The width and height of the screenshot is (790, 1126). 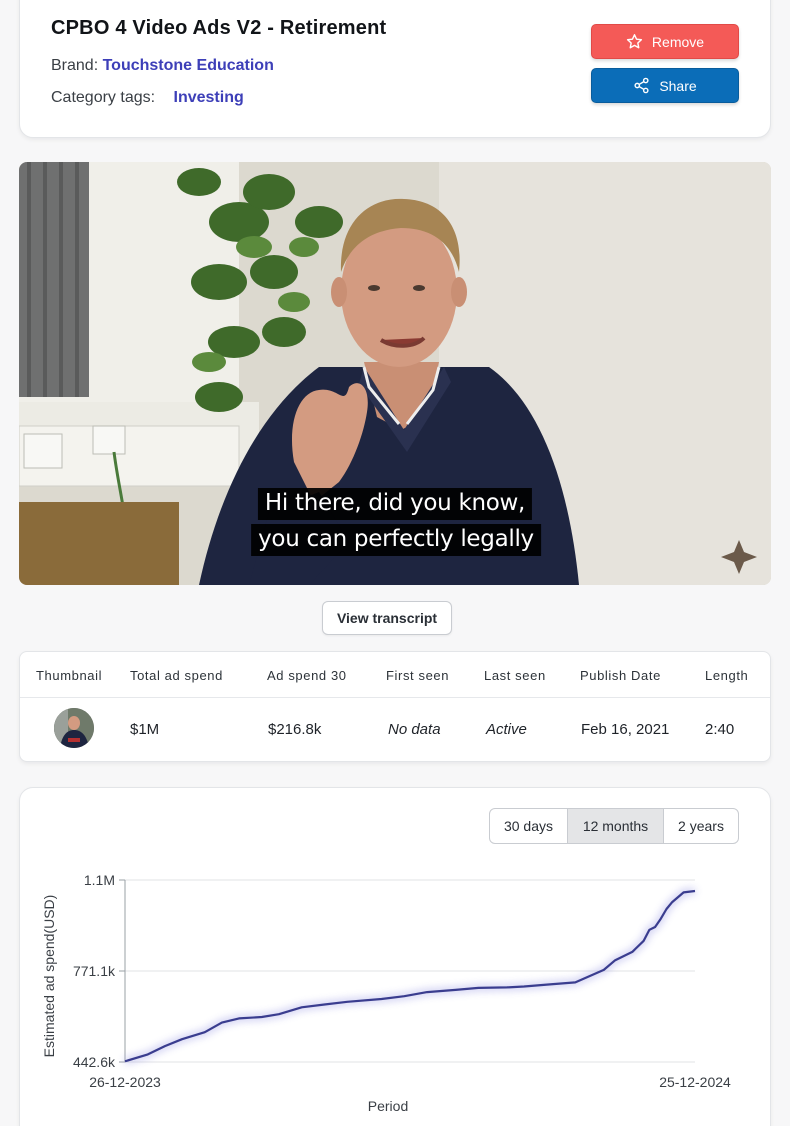 I want to click on column-header-thumbnail: Thumbnail, so click(x=69, y=675).